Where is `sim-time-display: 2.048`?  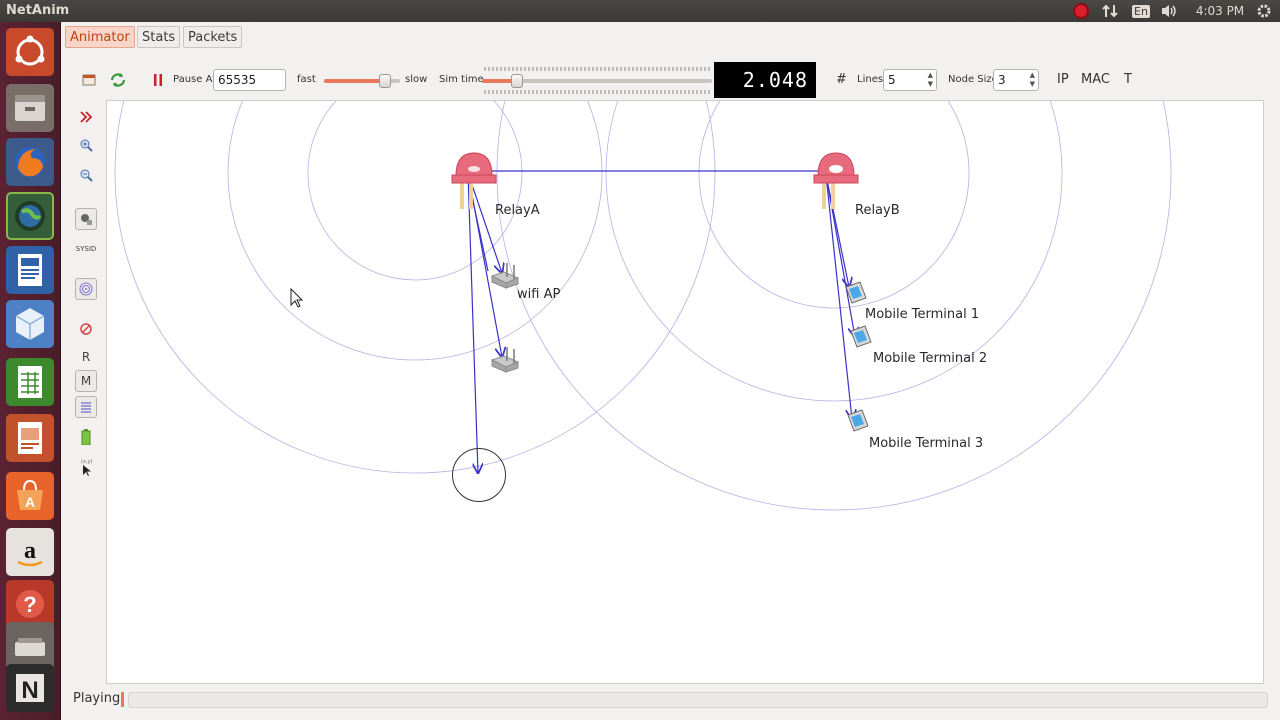 sim-time-display: 2.048 is located at coordinates (765, 80).